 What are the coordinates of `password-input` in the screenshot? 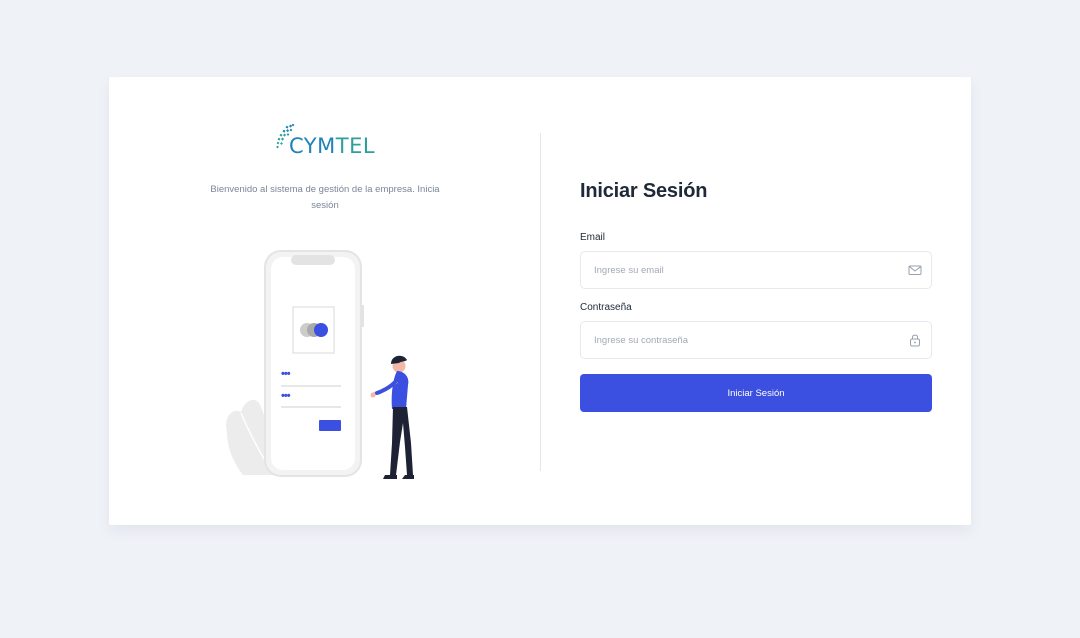 It's located at (744, 340).